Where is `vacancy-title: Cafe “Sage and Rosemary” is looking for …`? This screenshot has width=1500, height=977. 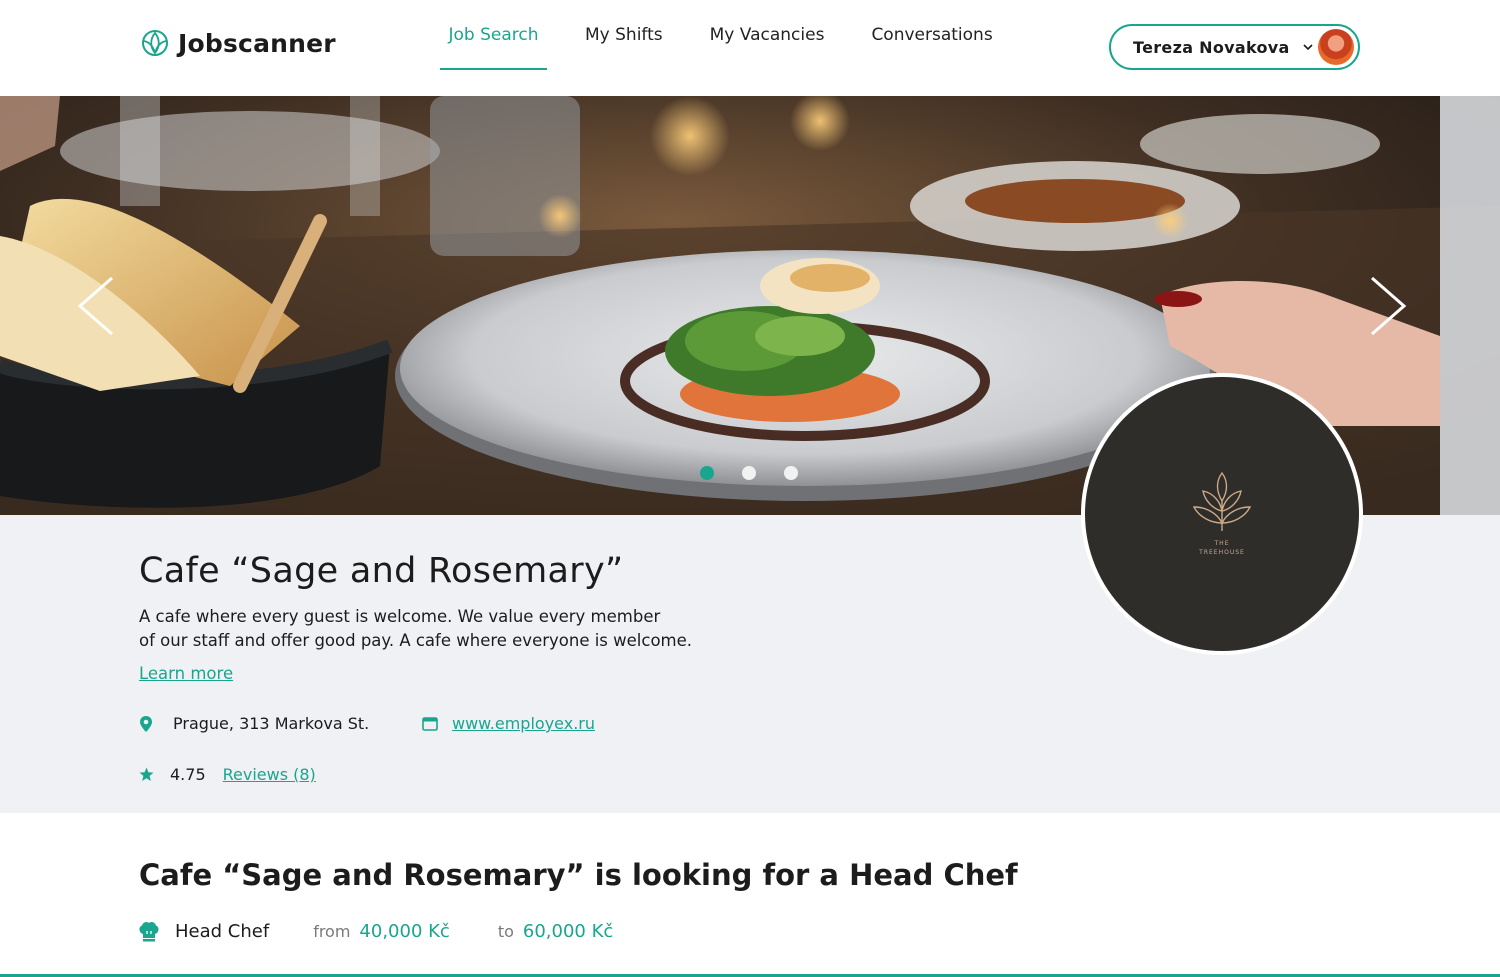 vacancy-title: Cafe “Sage and Rosemary” is looking for … is located at coordinates (578, 875).